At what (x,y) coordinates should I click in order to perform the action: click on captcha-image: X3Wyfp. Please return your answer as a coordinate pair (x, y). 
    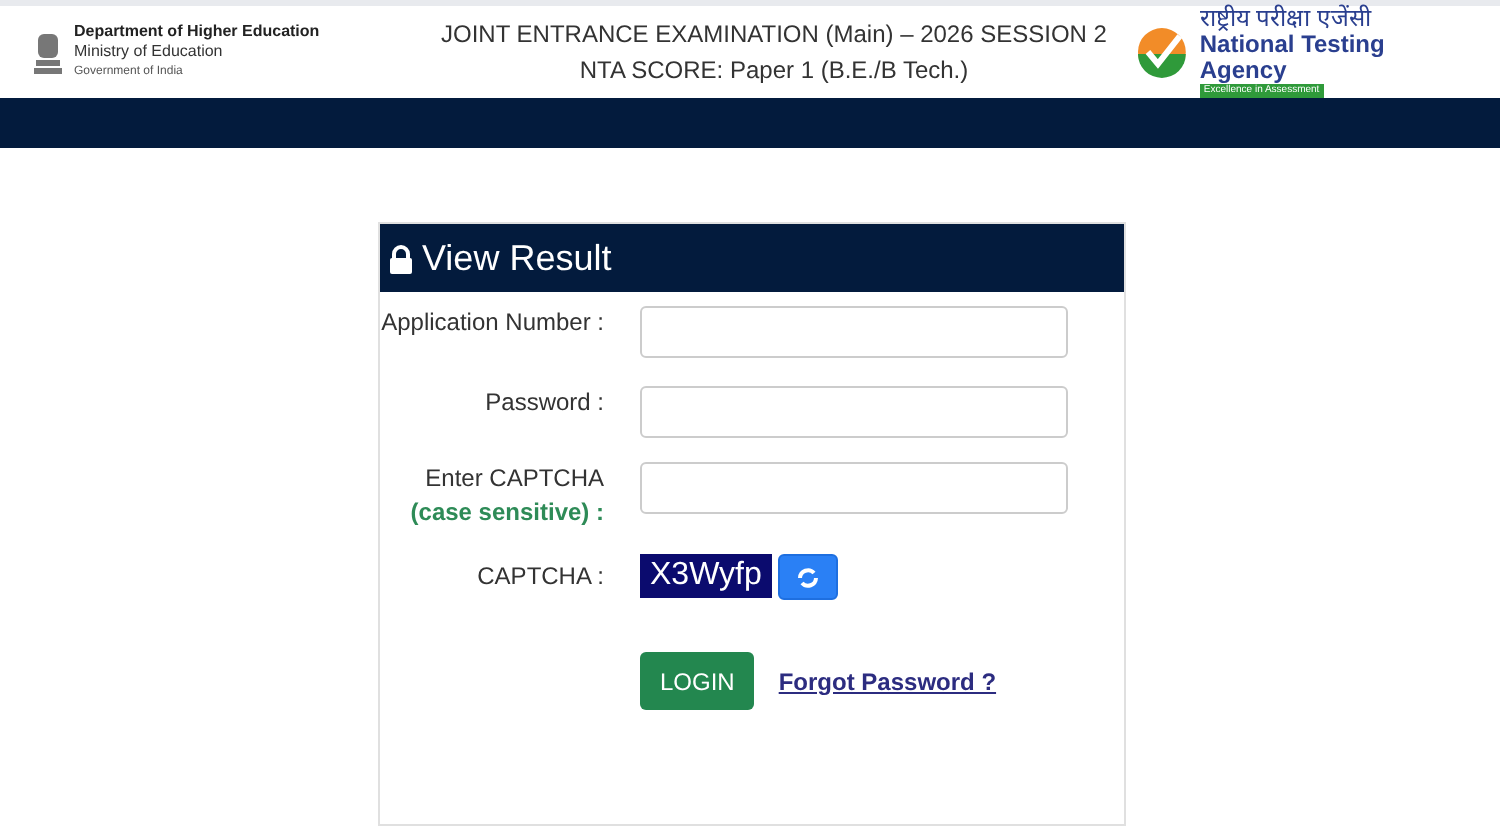
    Looking at the image, I should click on (706, 576).